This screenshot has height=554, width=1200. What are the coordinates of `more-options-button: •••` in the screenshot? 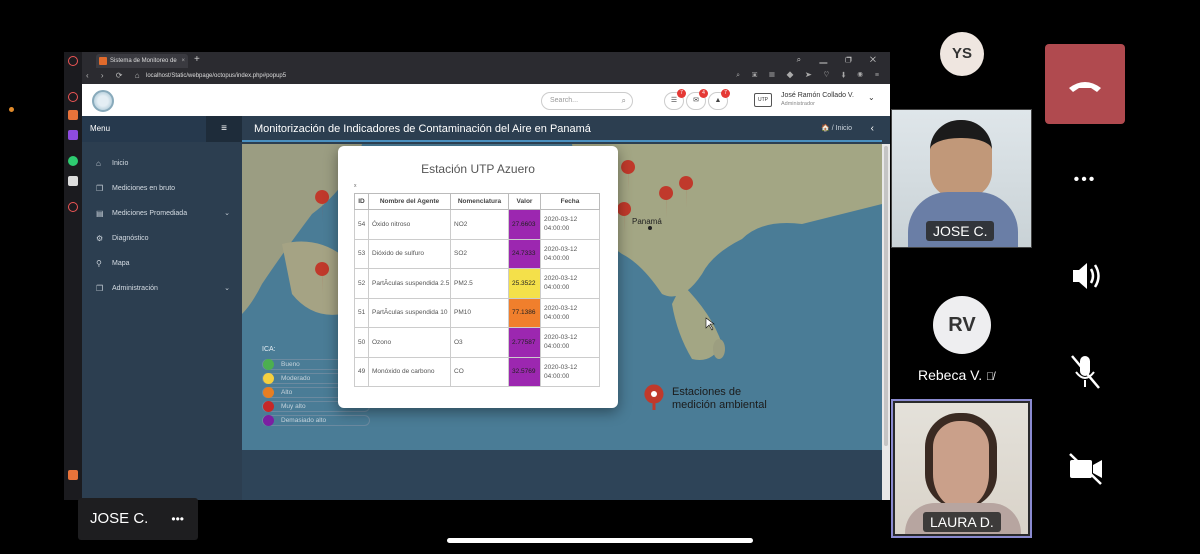 It's located at (1085, 180).